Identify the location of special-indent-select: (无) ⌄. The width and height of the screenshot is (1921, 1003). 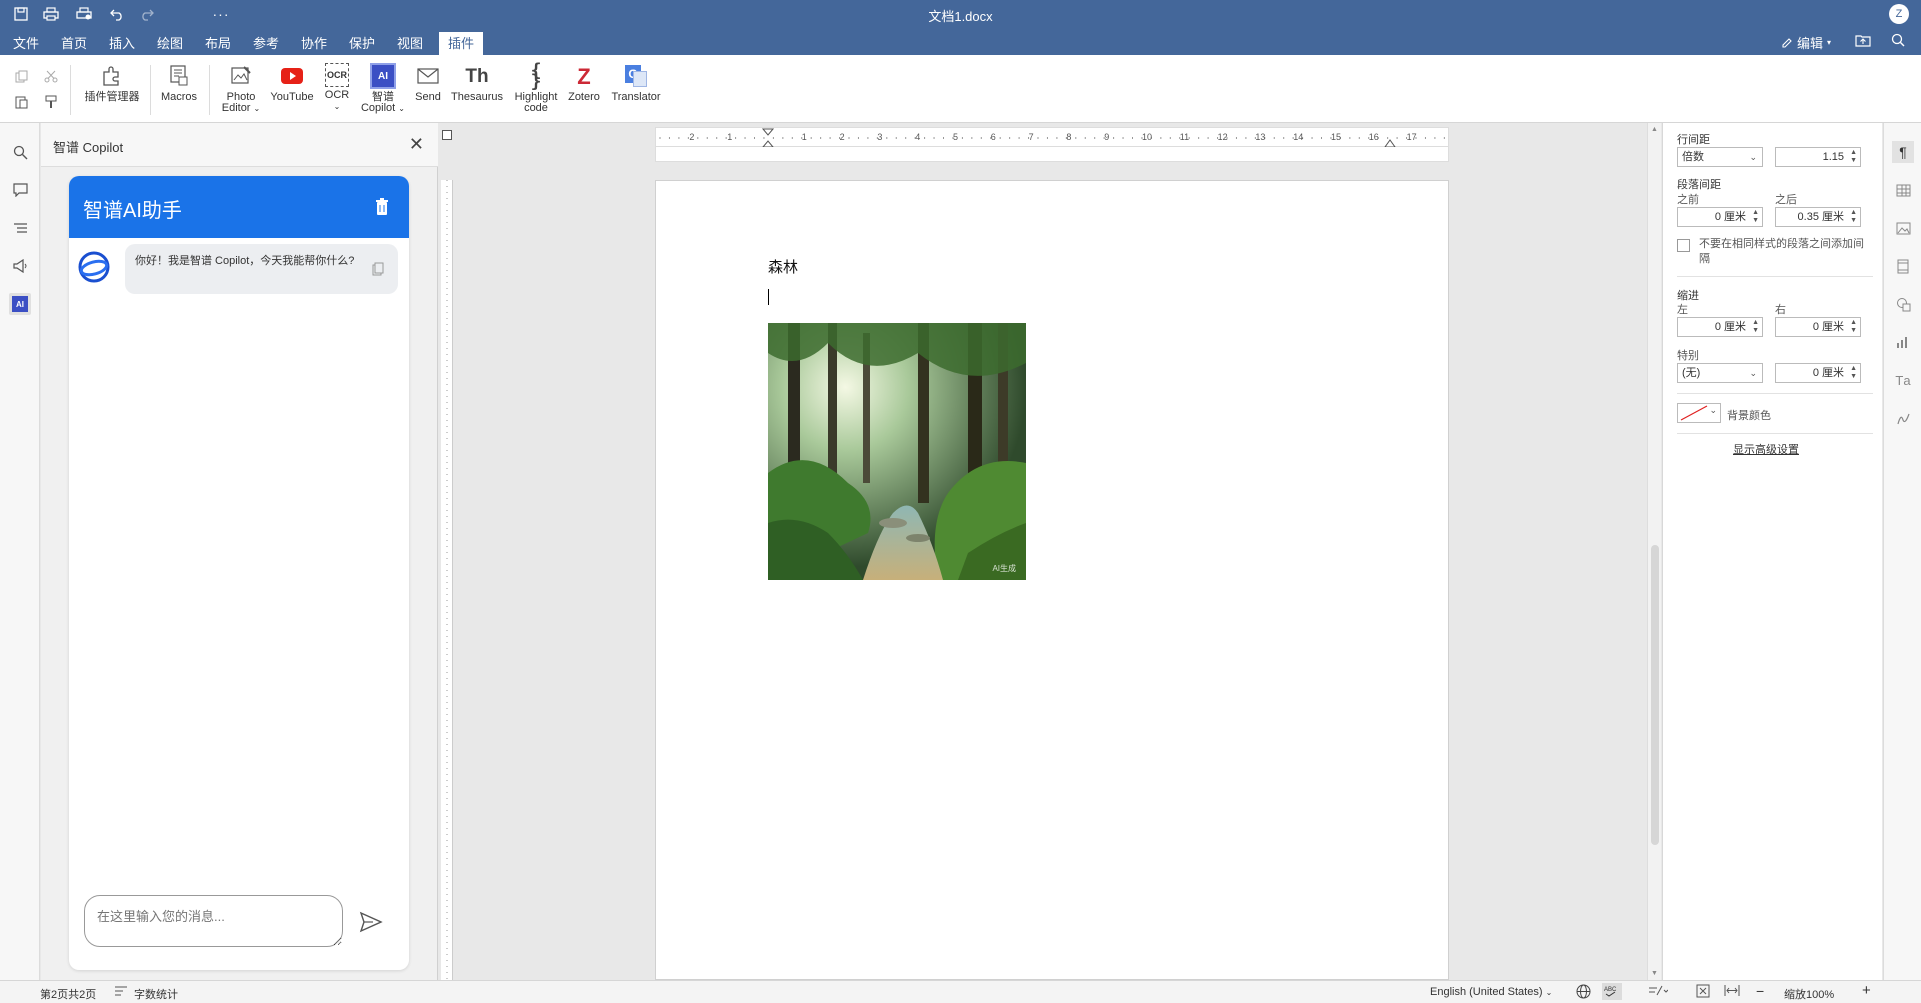
(1720, 373).